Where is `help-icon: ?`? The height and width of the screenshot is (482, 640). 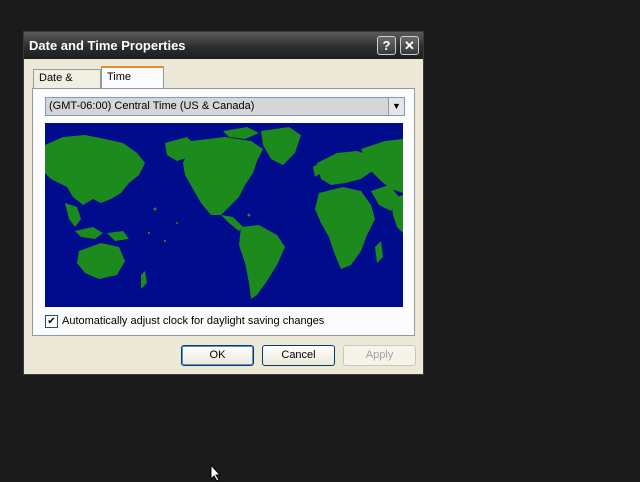
help-icon: ? is located at coordinates (386, 45).